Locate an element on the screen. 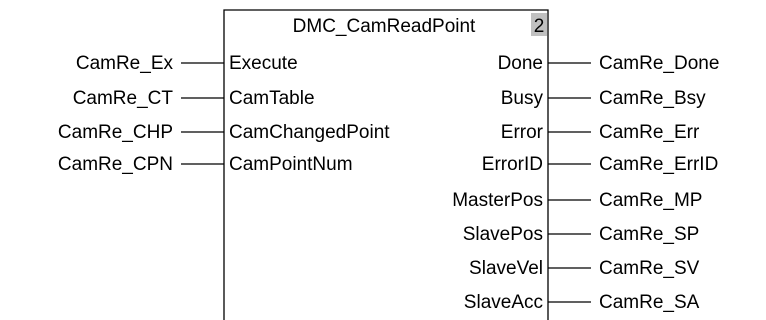  input-pin-label: CamPointNum is located at coordinates (291, 164).